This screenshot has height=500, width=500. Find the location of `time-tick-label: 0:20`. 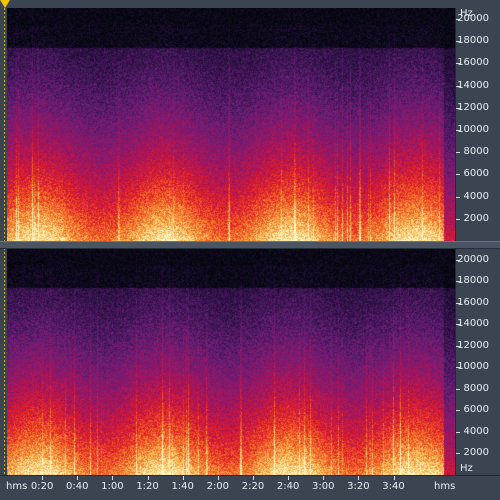

time-tick-label: 0:20 is located at coordinates (42, 486).